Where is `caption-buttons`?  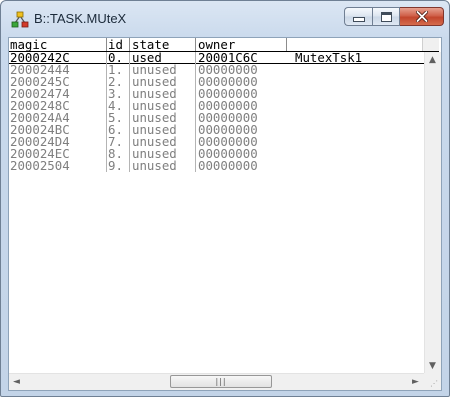 caption-buttons is located at coordinates (394, 17).